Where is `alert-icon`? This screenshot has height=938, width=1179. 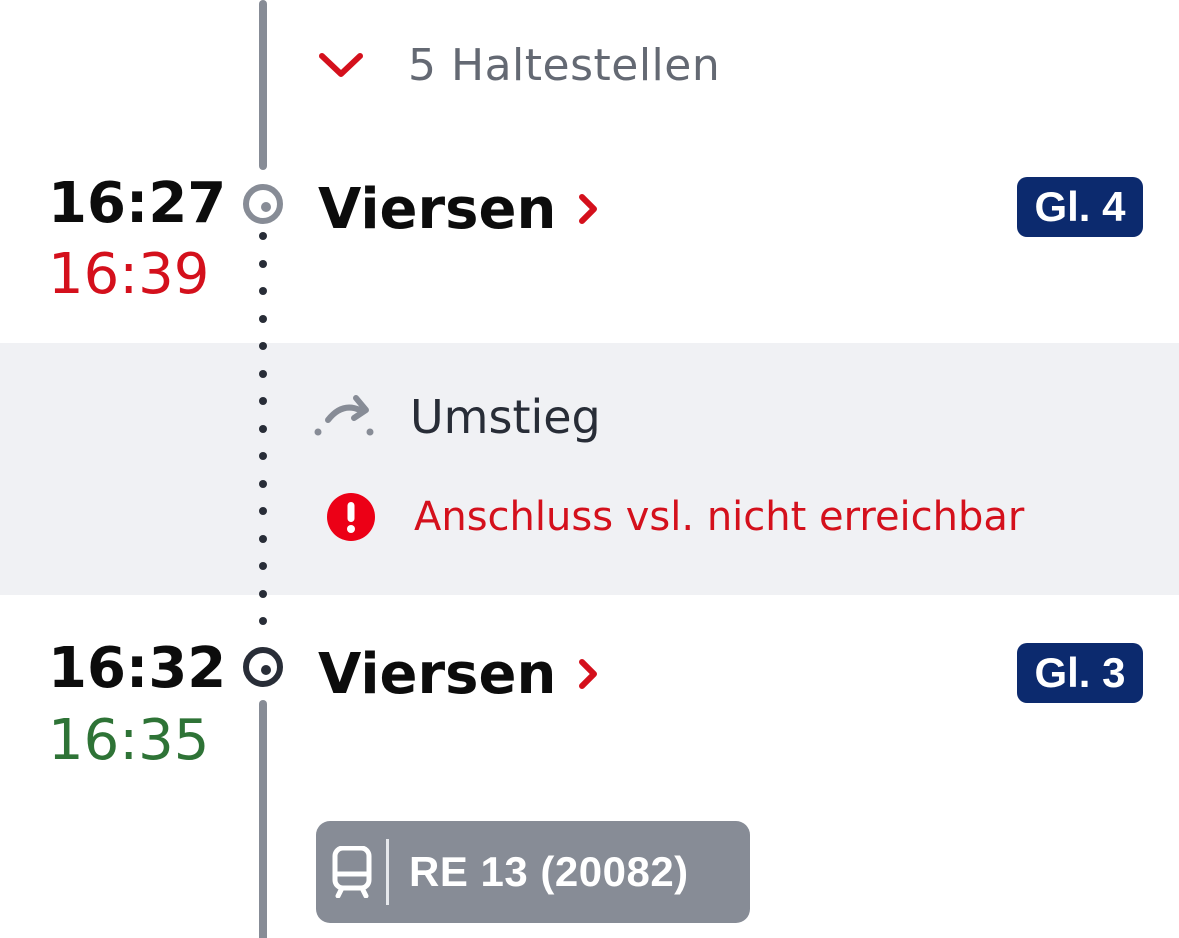 alert-icon is located at coordinates (351, 517).